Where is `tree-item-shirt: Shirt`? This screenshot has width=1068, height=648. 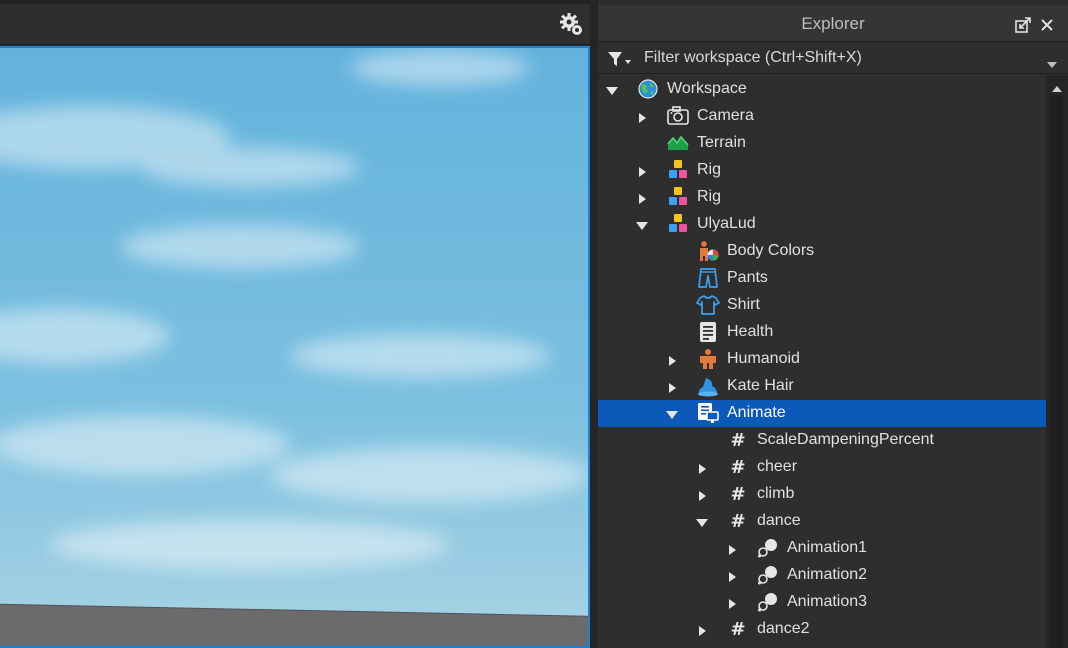 tree-item-shirt: Shirt is located at coordinates (822, 305).